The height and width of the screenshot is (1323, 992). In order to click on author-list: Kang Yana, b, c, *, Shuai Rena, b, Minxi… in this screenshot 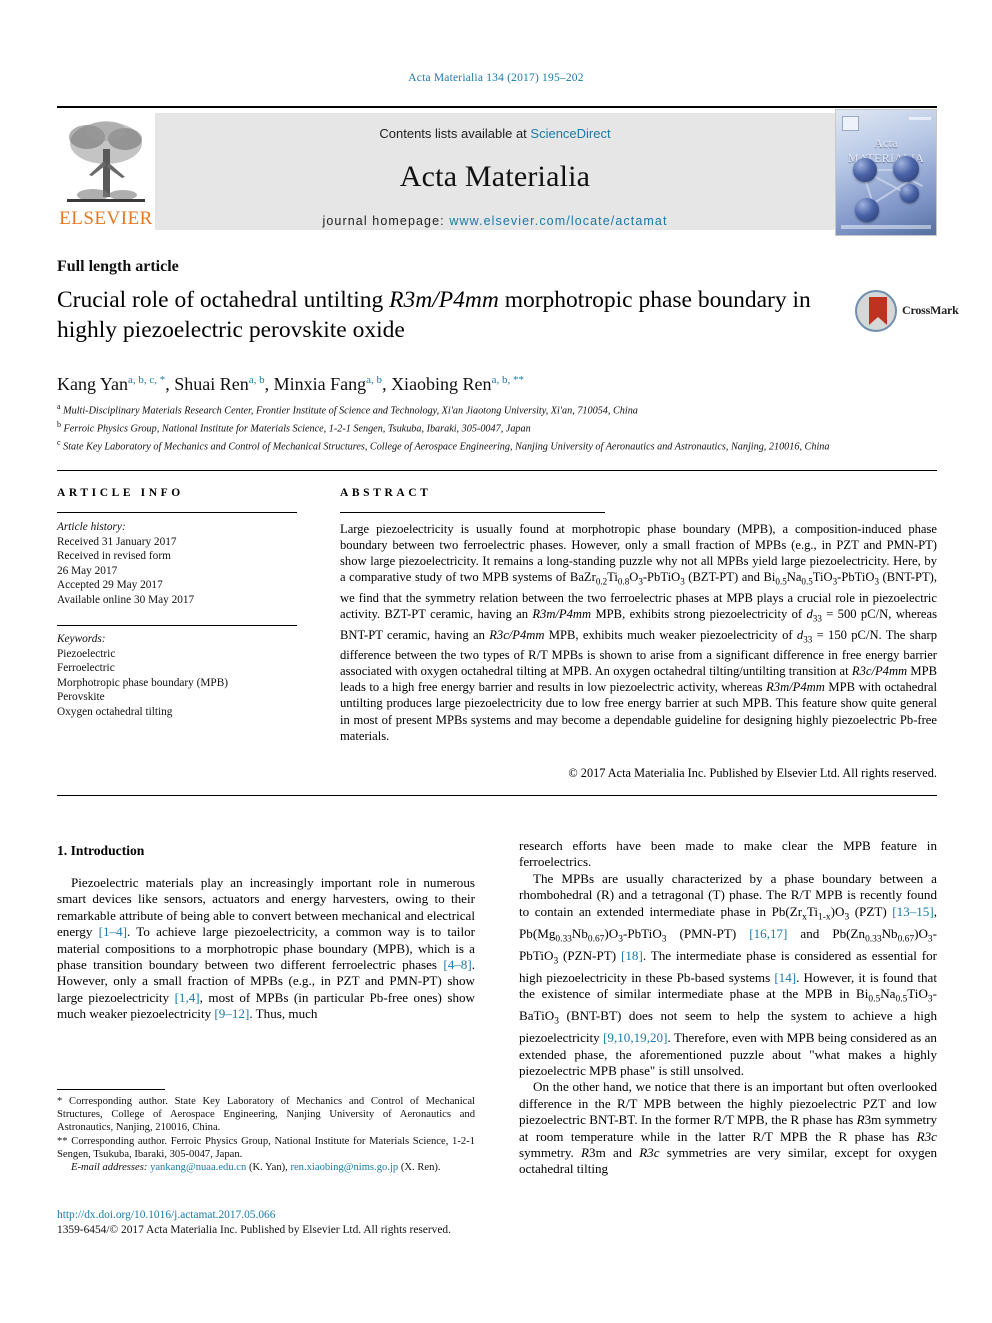, I will do `click(290, 384)`.